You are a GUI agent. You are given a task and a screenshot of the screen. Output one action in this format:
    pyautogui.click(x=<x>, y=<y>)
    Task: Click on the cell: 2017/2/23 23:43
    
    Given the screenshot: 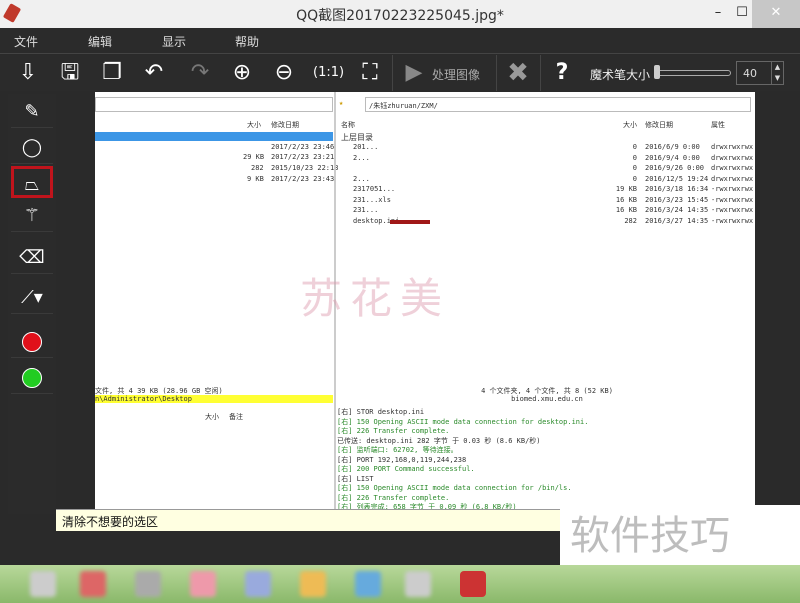 What is the action you would take?
    pyautogui.click(x=303, y=179)
    